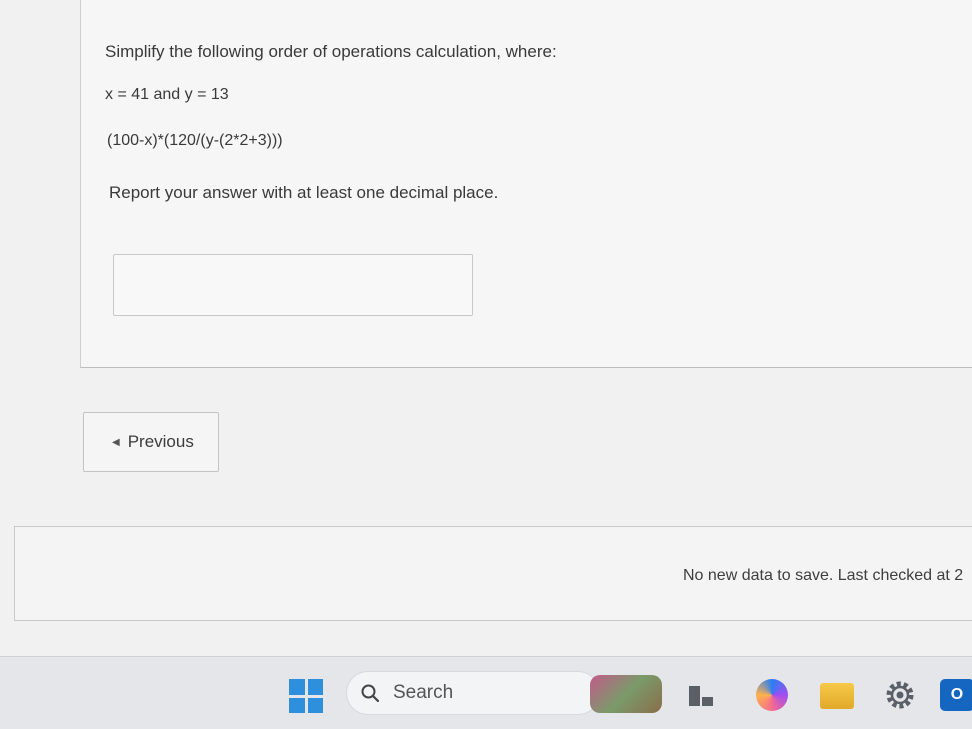 The width and height of the screenshot is (972, 729). What do you see at coordinates (293, 285) in the screenshot?
I see `answer-input` at bounding box center [293, 285].